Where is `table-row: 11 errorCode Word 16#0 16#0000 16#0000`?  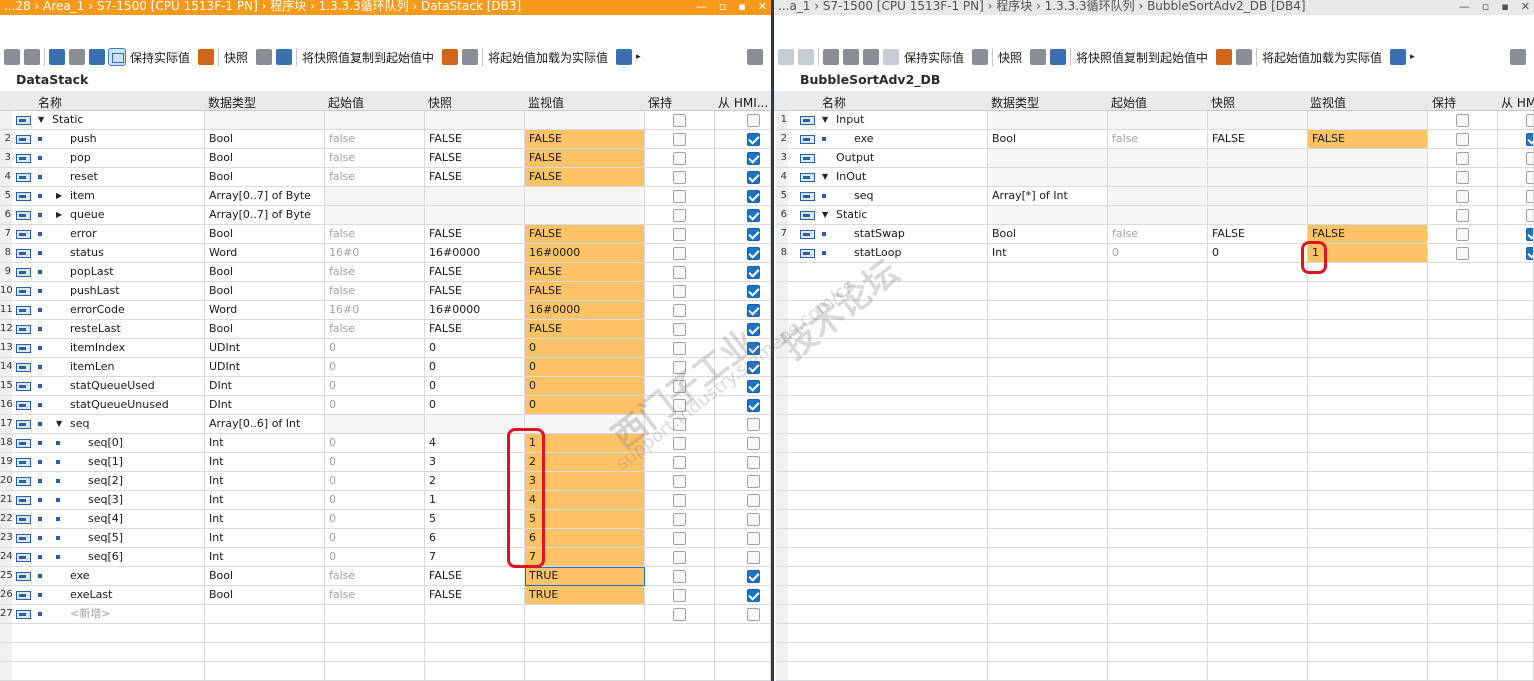
table-row: 11 errorCode Word 16#0 16#0000 16#0000 is located at coordinates (385, 310).